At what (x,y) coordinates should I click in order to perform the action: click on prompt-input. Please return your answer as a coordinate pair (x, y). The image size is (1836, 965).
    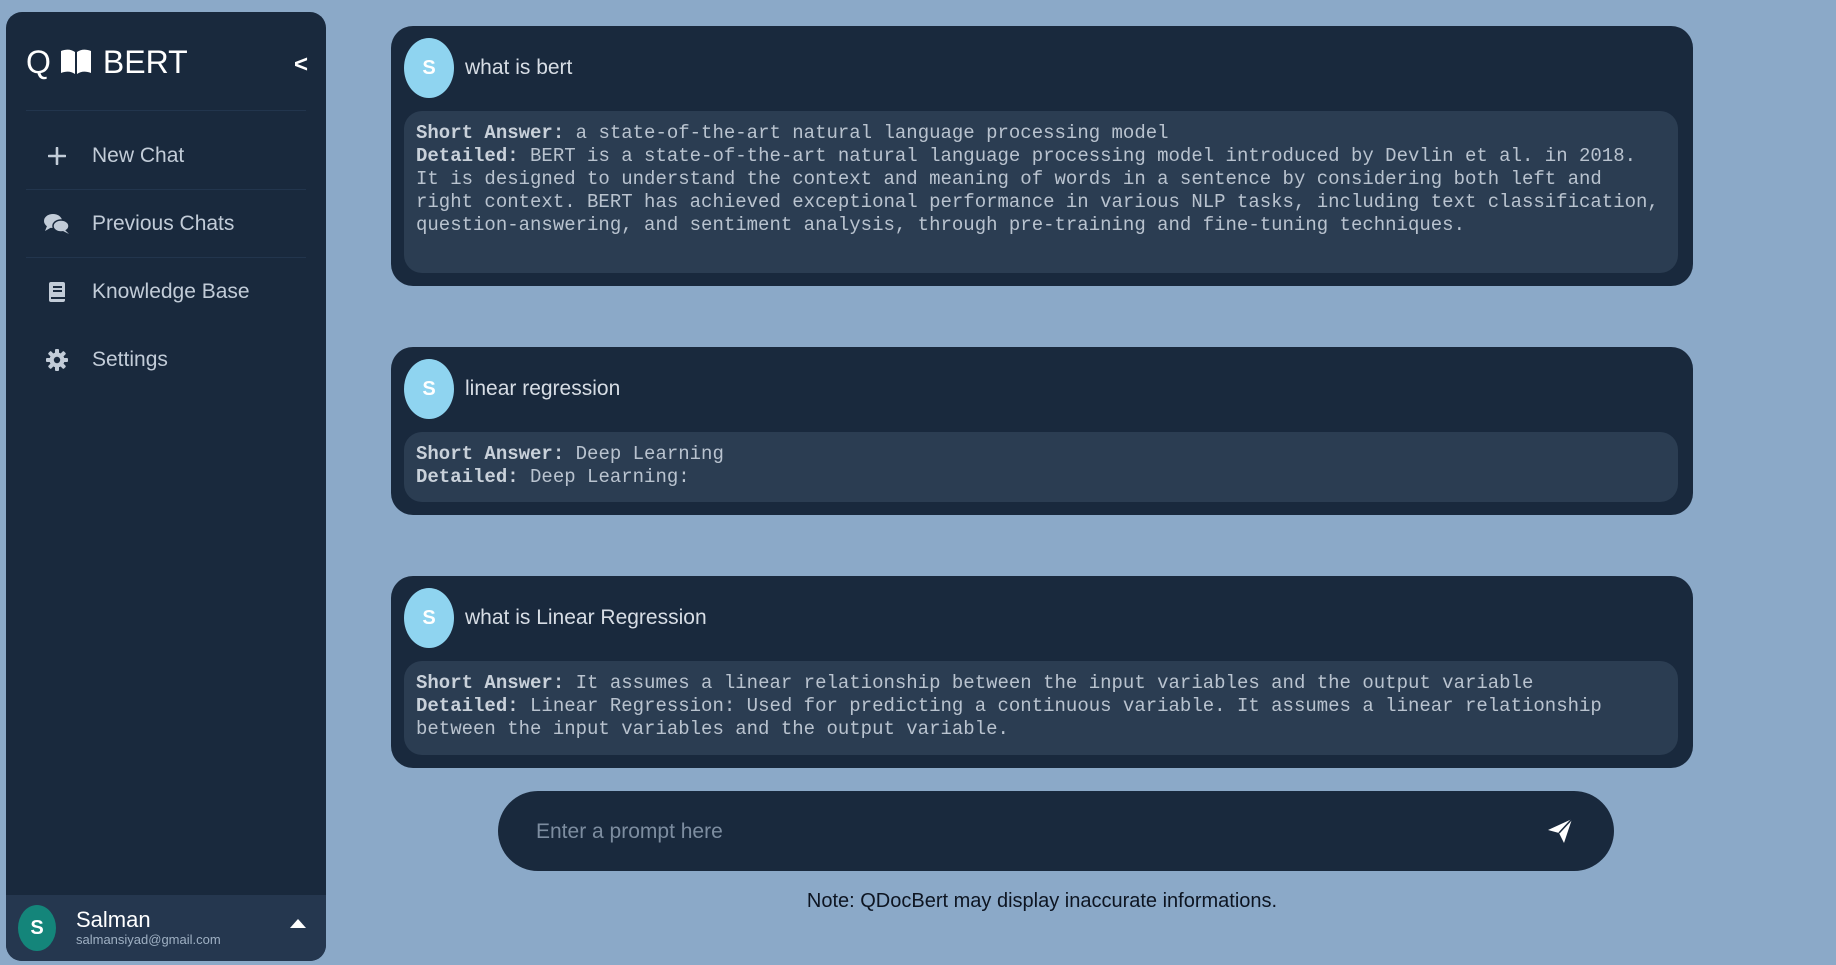
    Looking at the image, I should click on (1016, 832).